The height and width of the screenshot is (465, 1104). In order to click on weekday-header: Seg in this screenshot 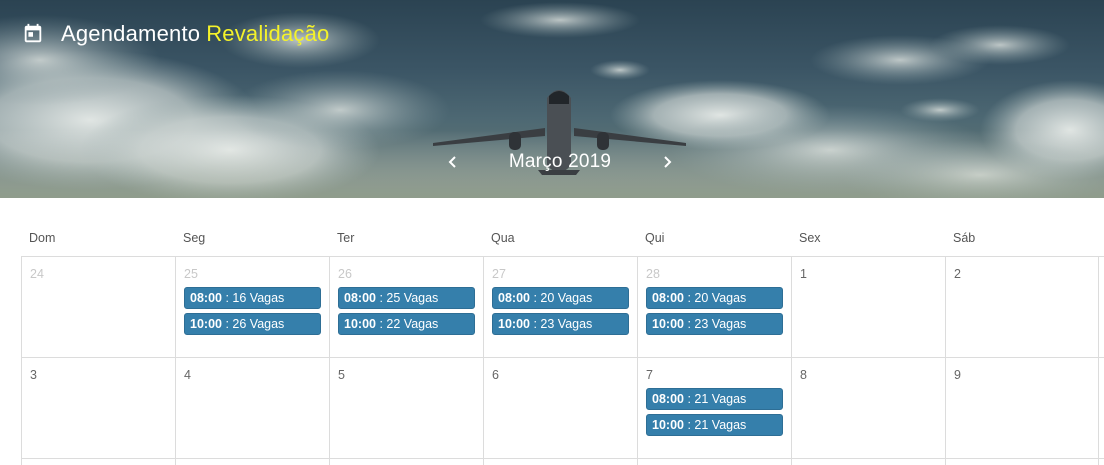, I will do `click(194, 238)`.